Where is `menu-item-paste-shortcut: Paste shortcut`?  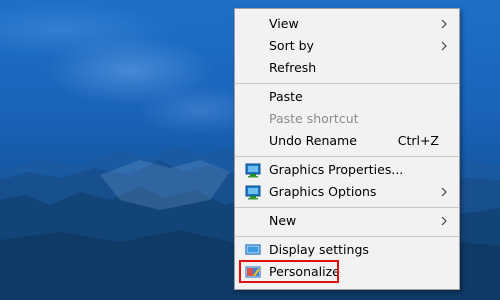 menu-item-paste-shortcut: Paste shortcut is located at coordinates (347, 119).